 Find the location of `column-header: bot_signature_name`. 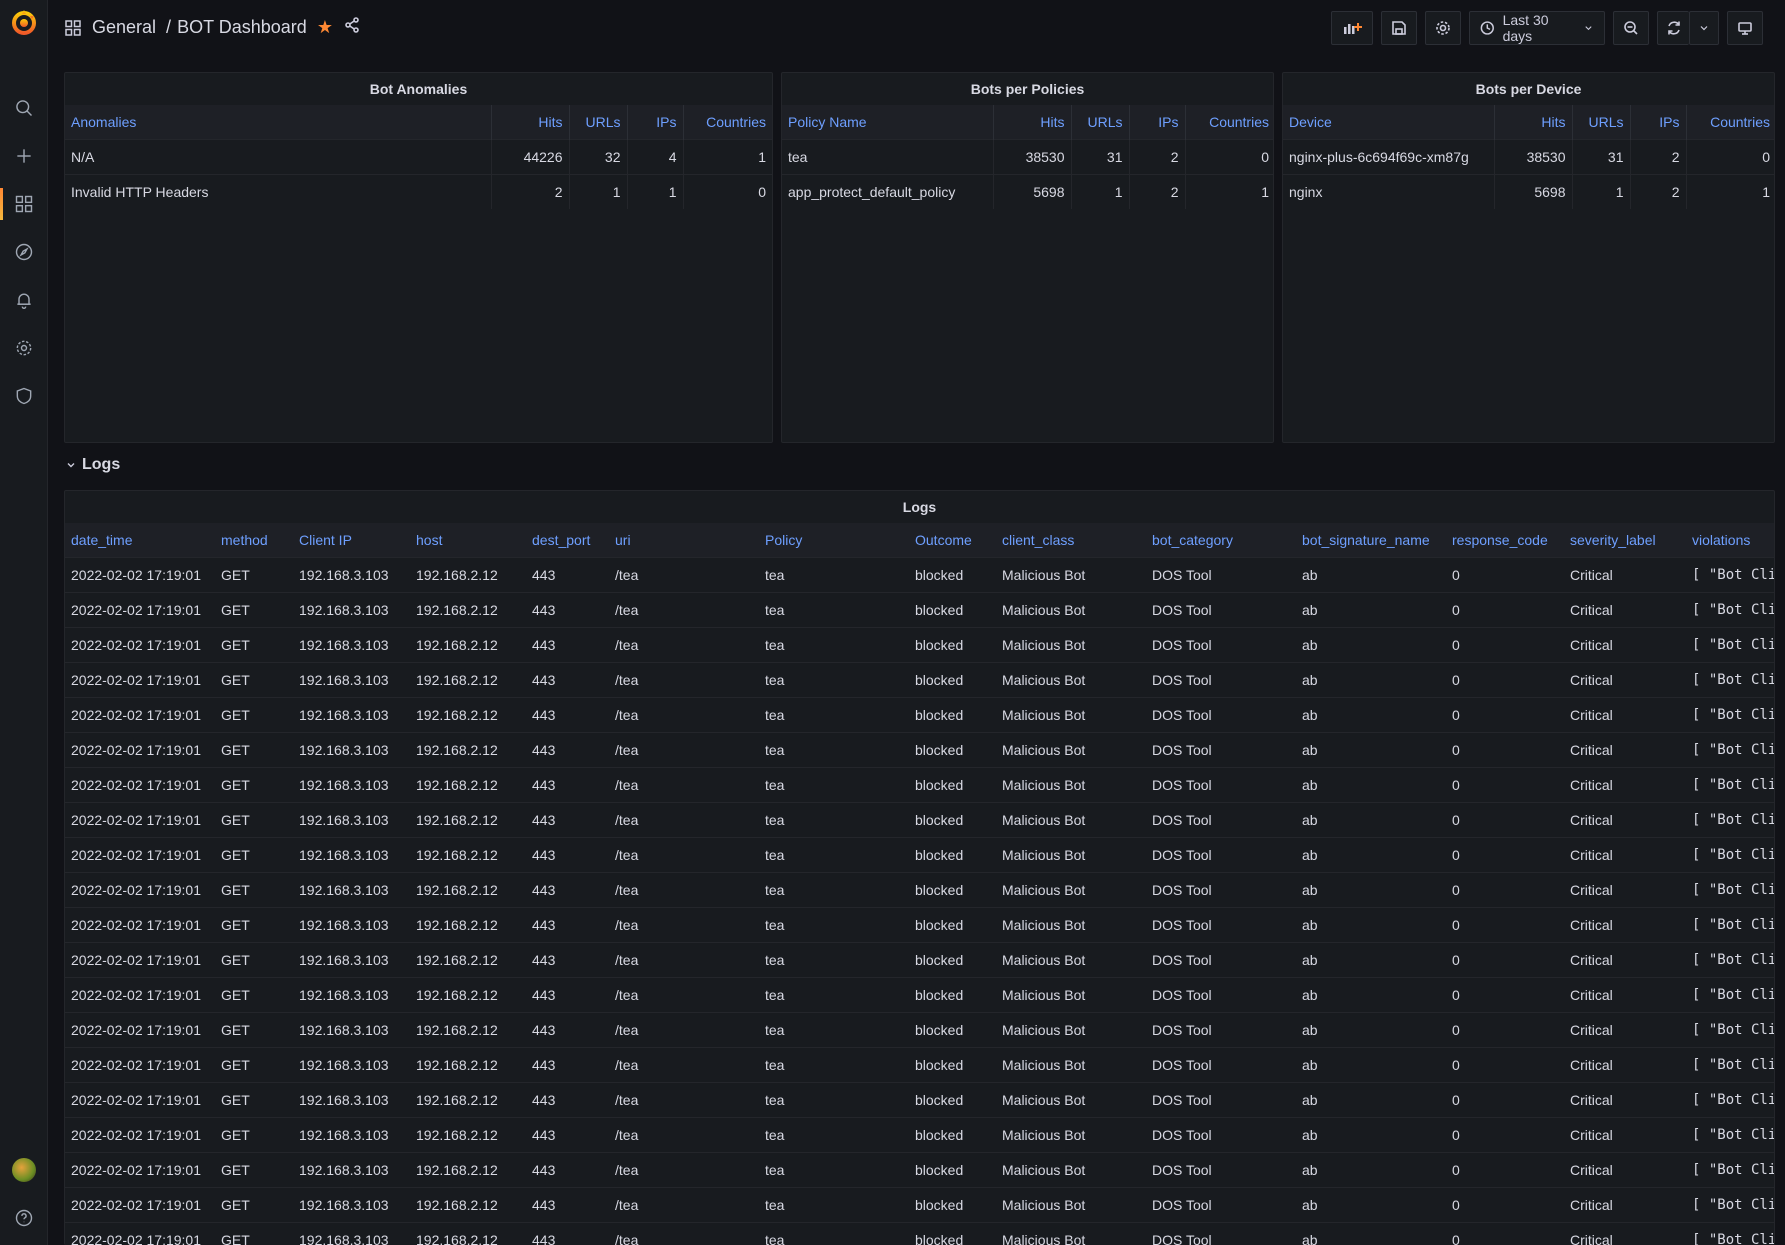

column-header: bot_signature_name is located at coordinates (1371, 540).